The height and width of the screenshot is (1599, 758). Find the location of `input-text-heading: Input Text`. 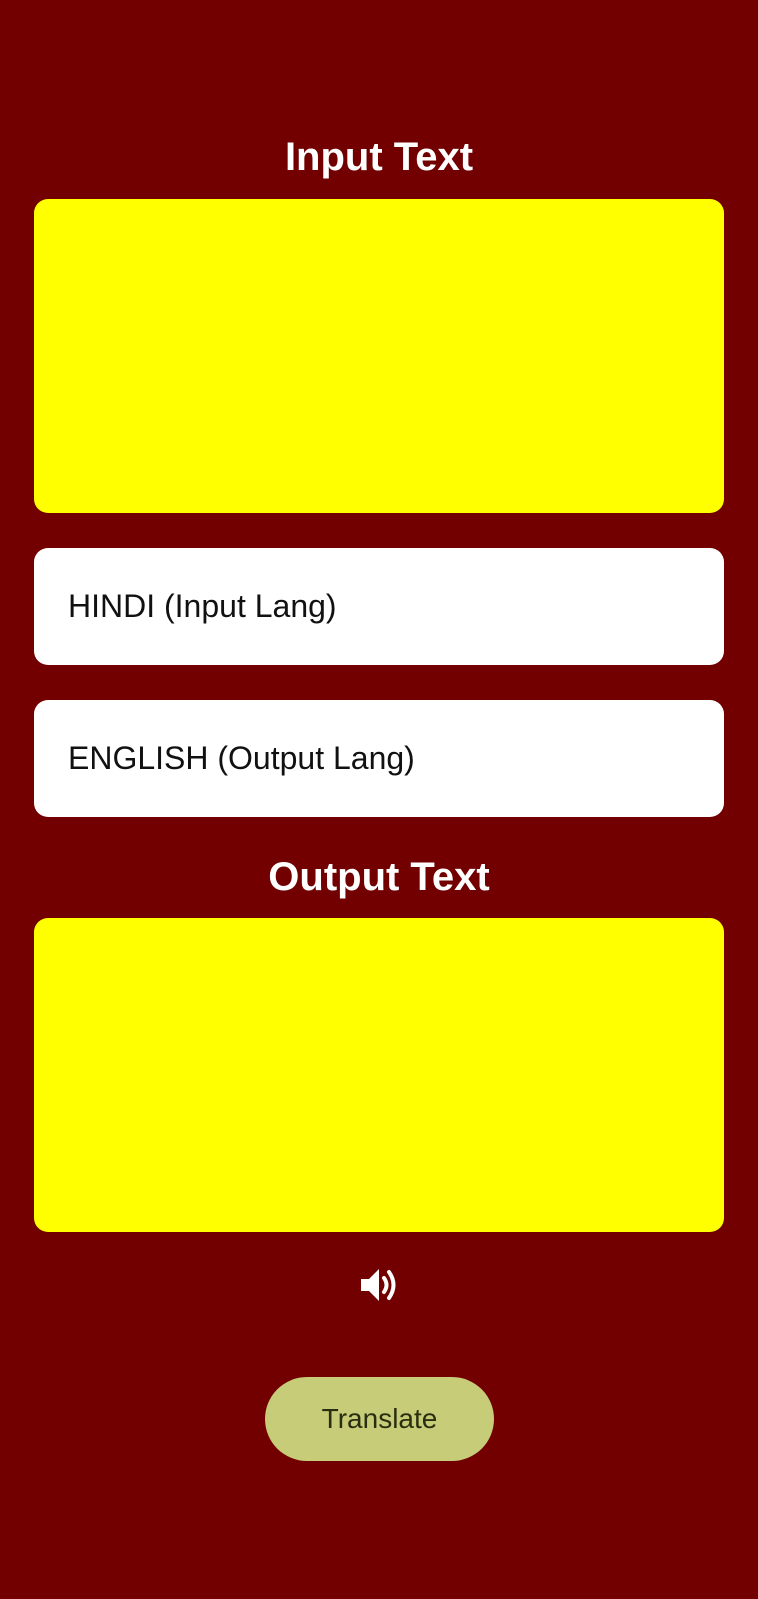

input-text-heading: Input Text is located at coordinates (379, 157).